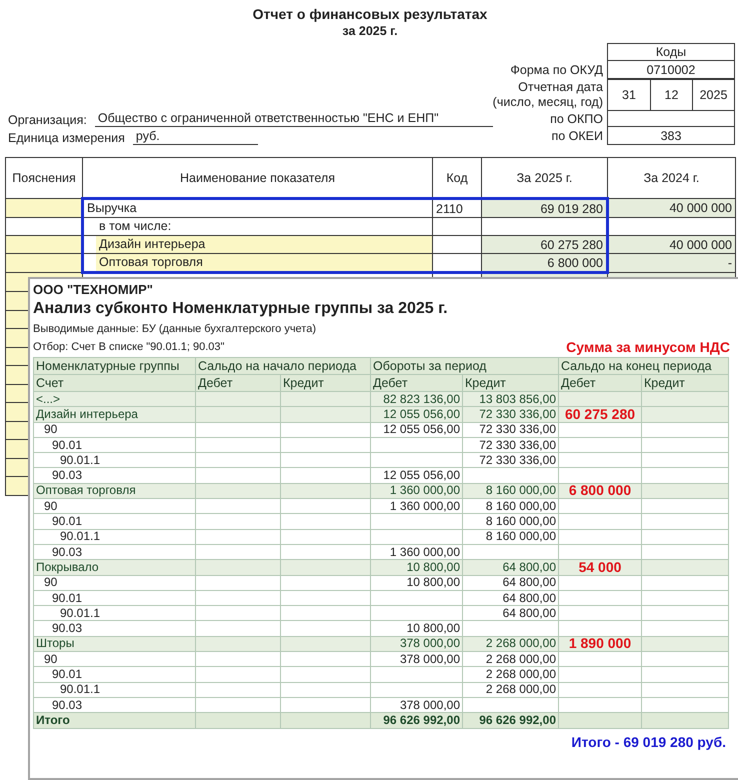  Describe the element at coordinates (416, 399) in the screenshot. I see `amount-cell: 82 823 136,00` at that location.